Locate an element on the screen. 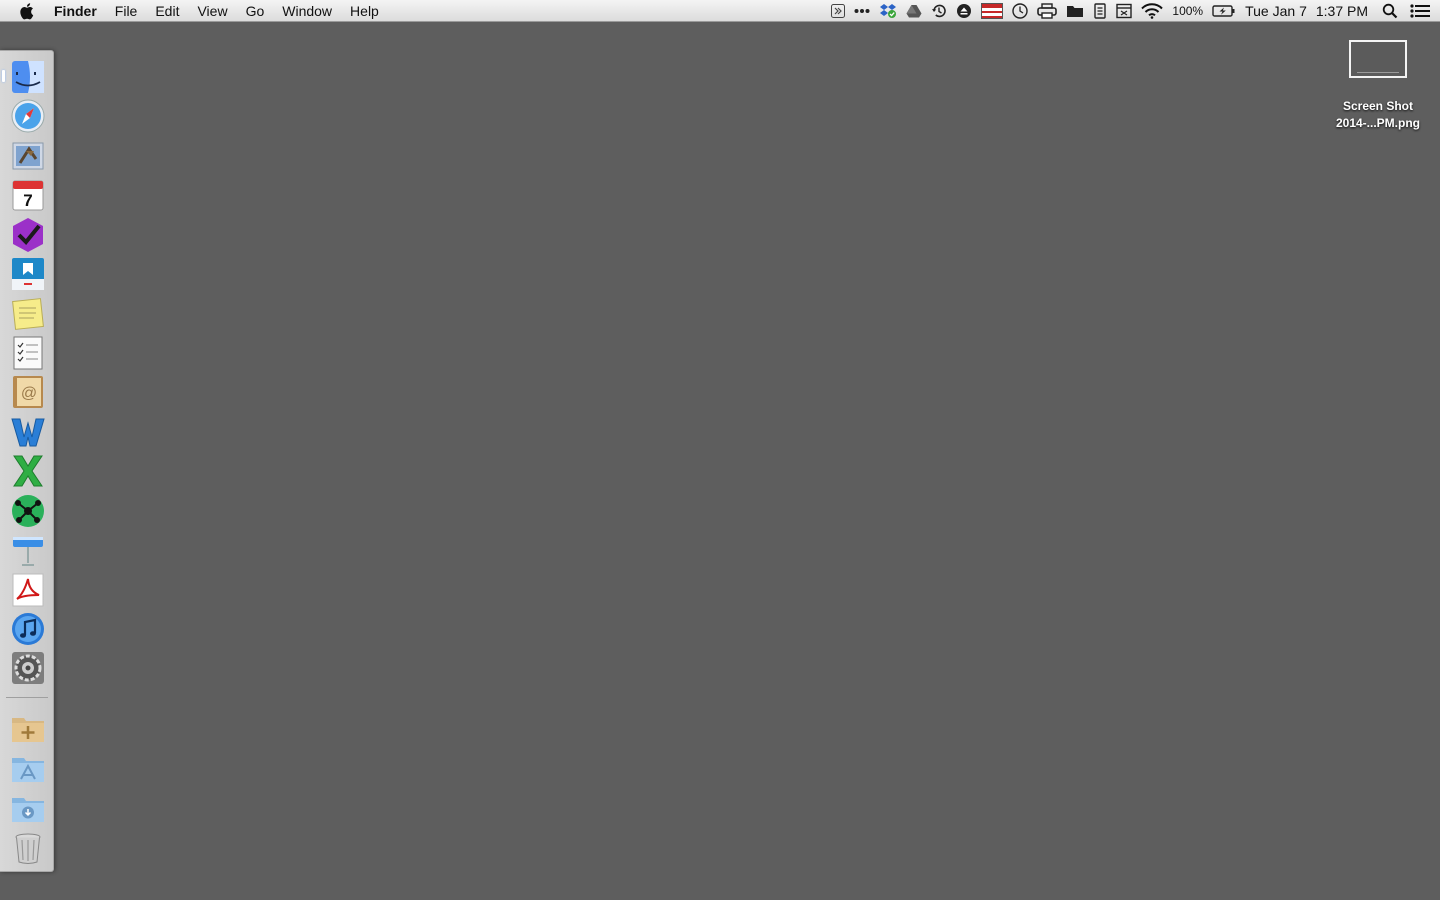 This screenshot has height=900, width=1440. dropbox-icon is located at coordinates (888, 11).